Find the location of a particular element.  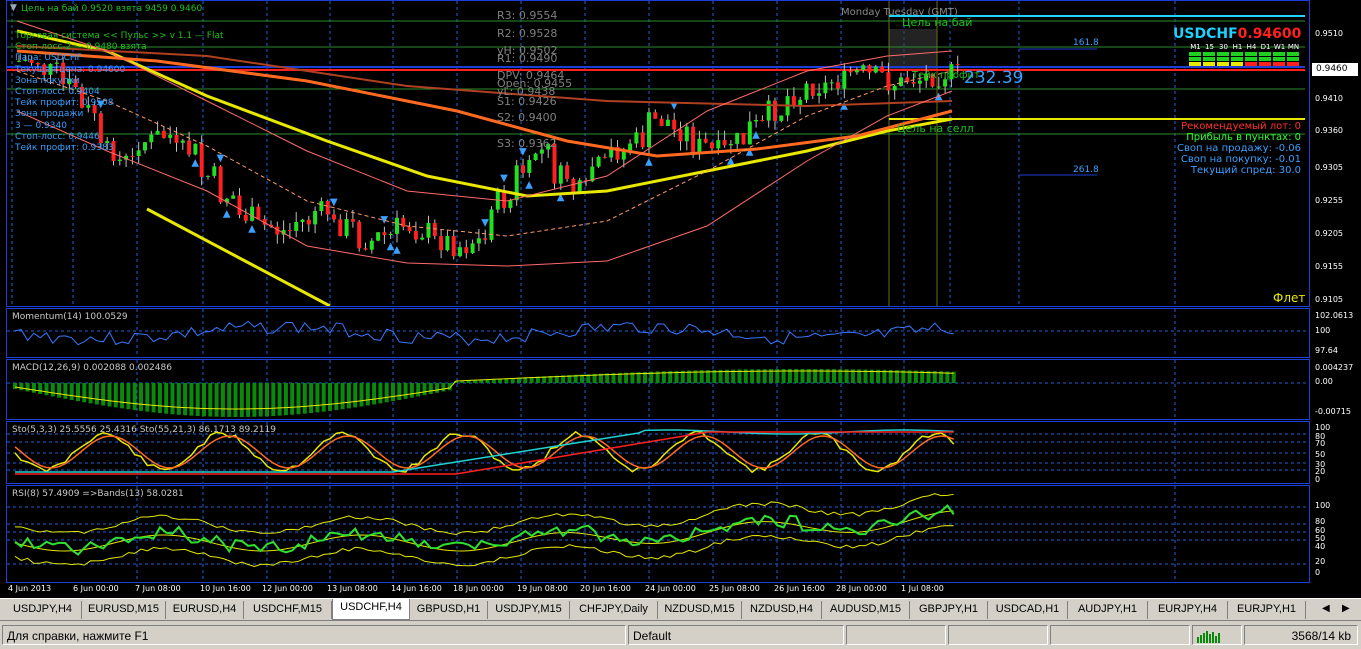

chart-tab: USDJPY,H4 is located at coordinates (43, 610).